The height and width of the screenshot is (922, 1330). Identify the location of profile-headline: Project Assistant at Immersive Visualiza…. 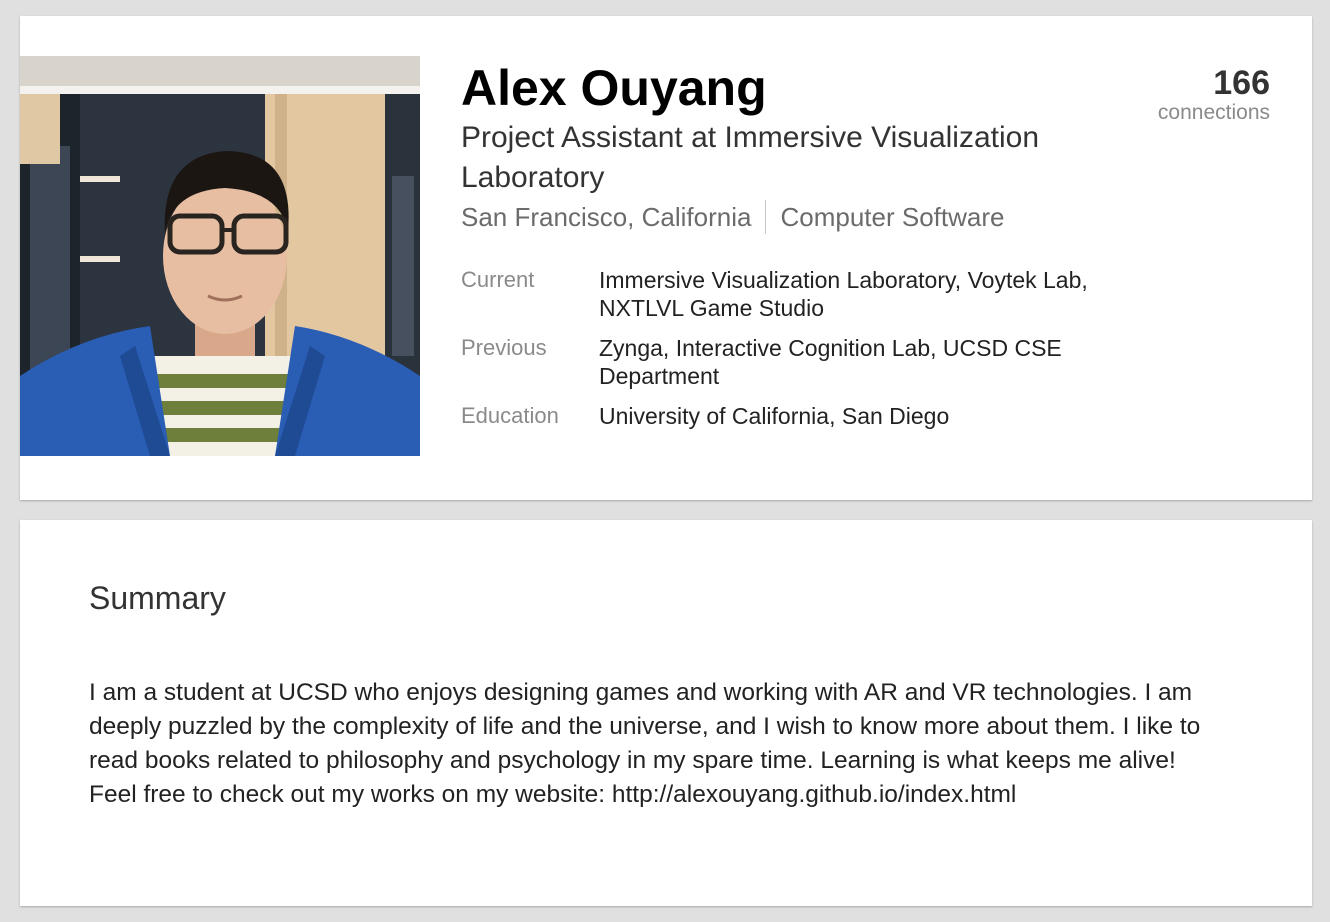
(750, 157).